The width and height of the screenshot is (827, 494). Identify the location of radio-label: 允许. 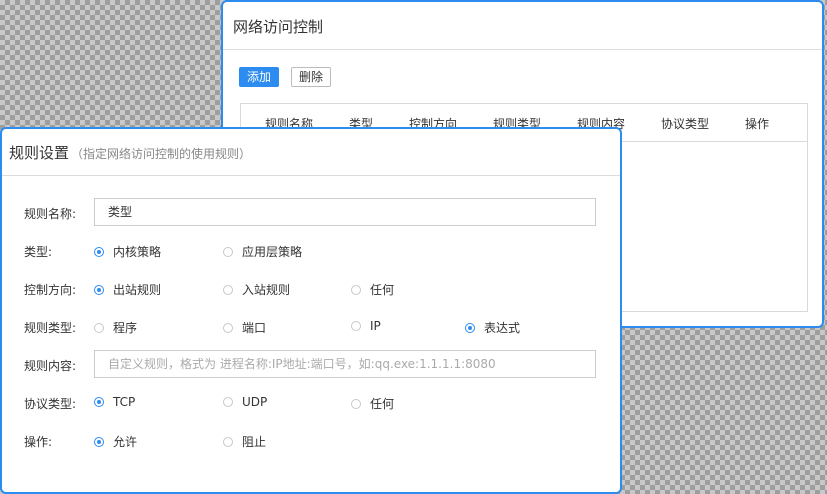
(125, 442).